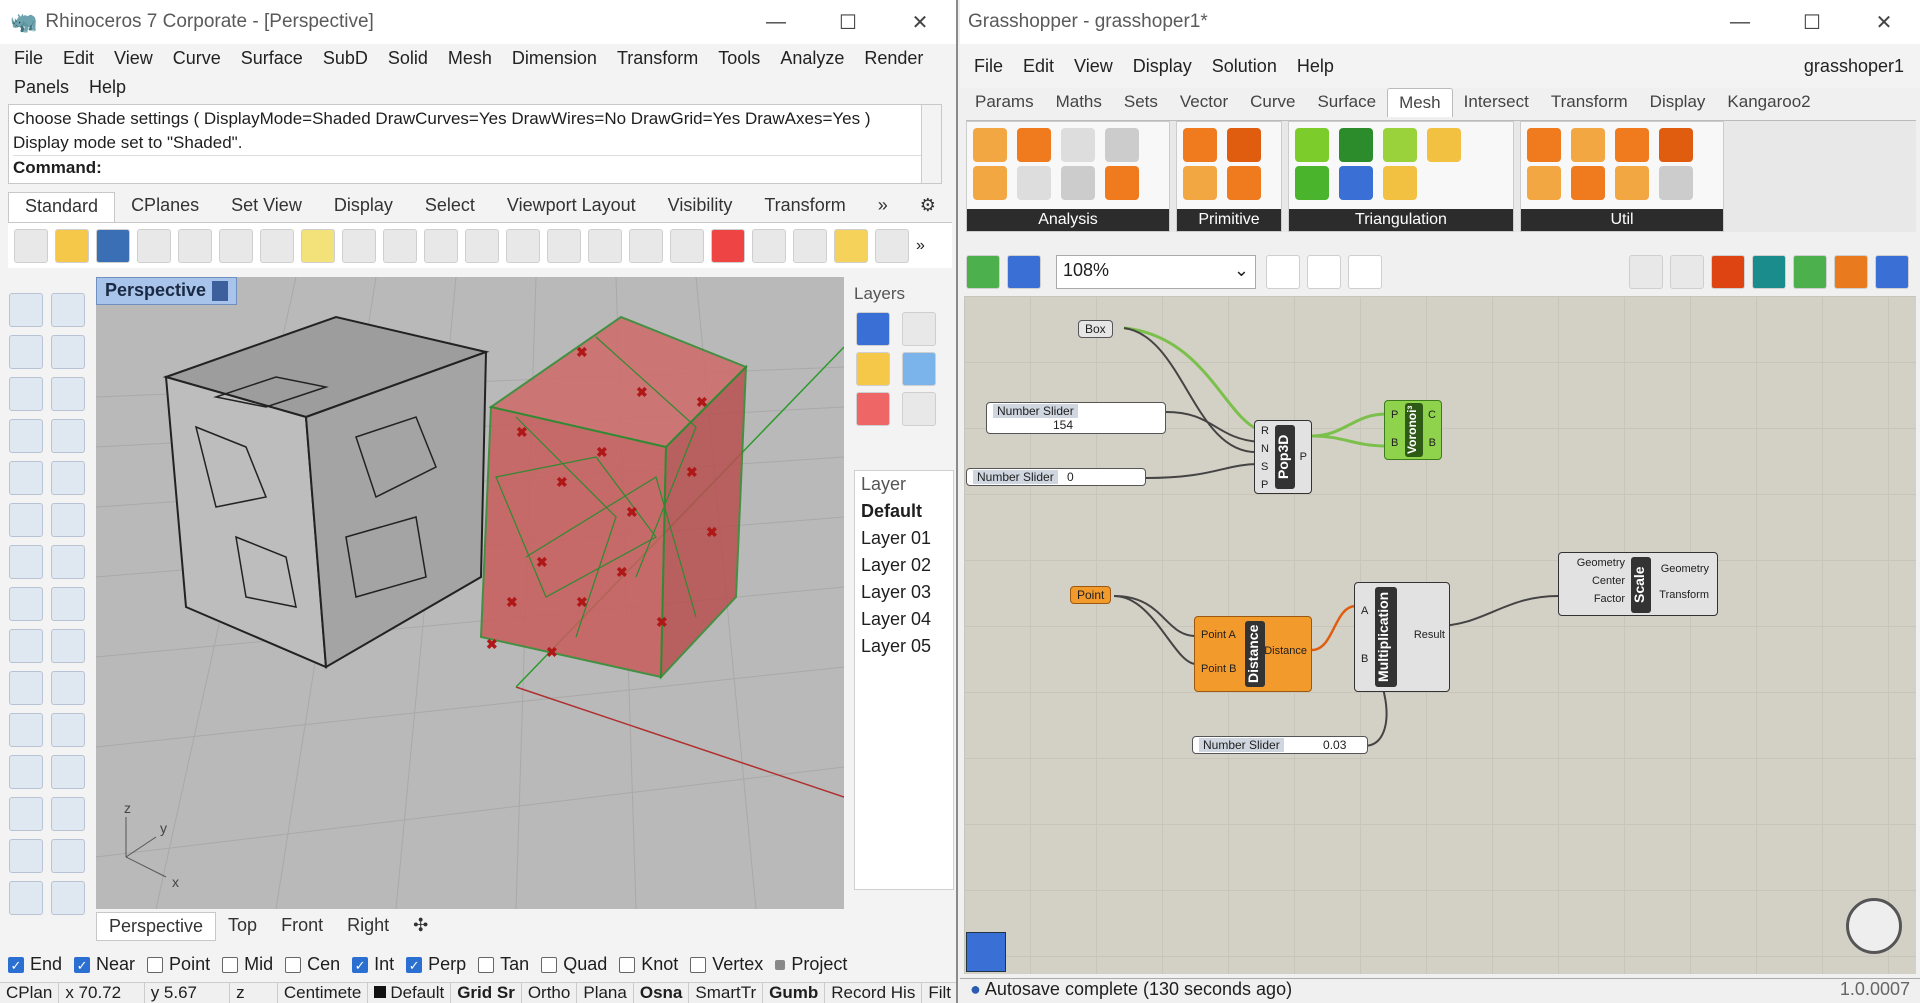  What do you see at coordinates (873, 369) in the screenshot?
I see `folder-icon` at bounding box center [873, 369].